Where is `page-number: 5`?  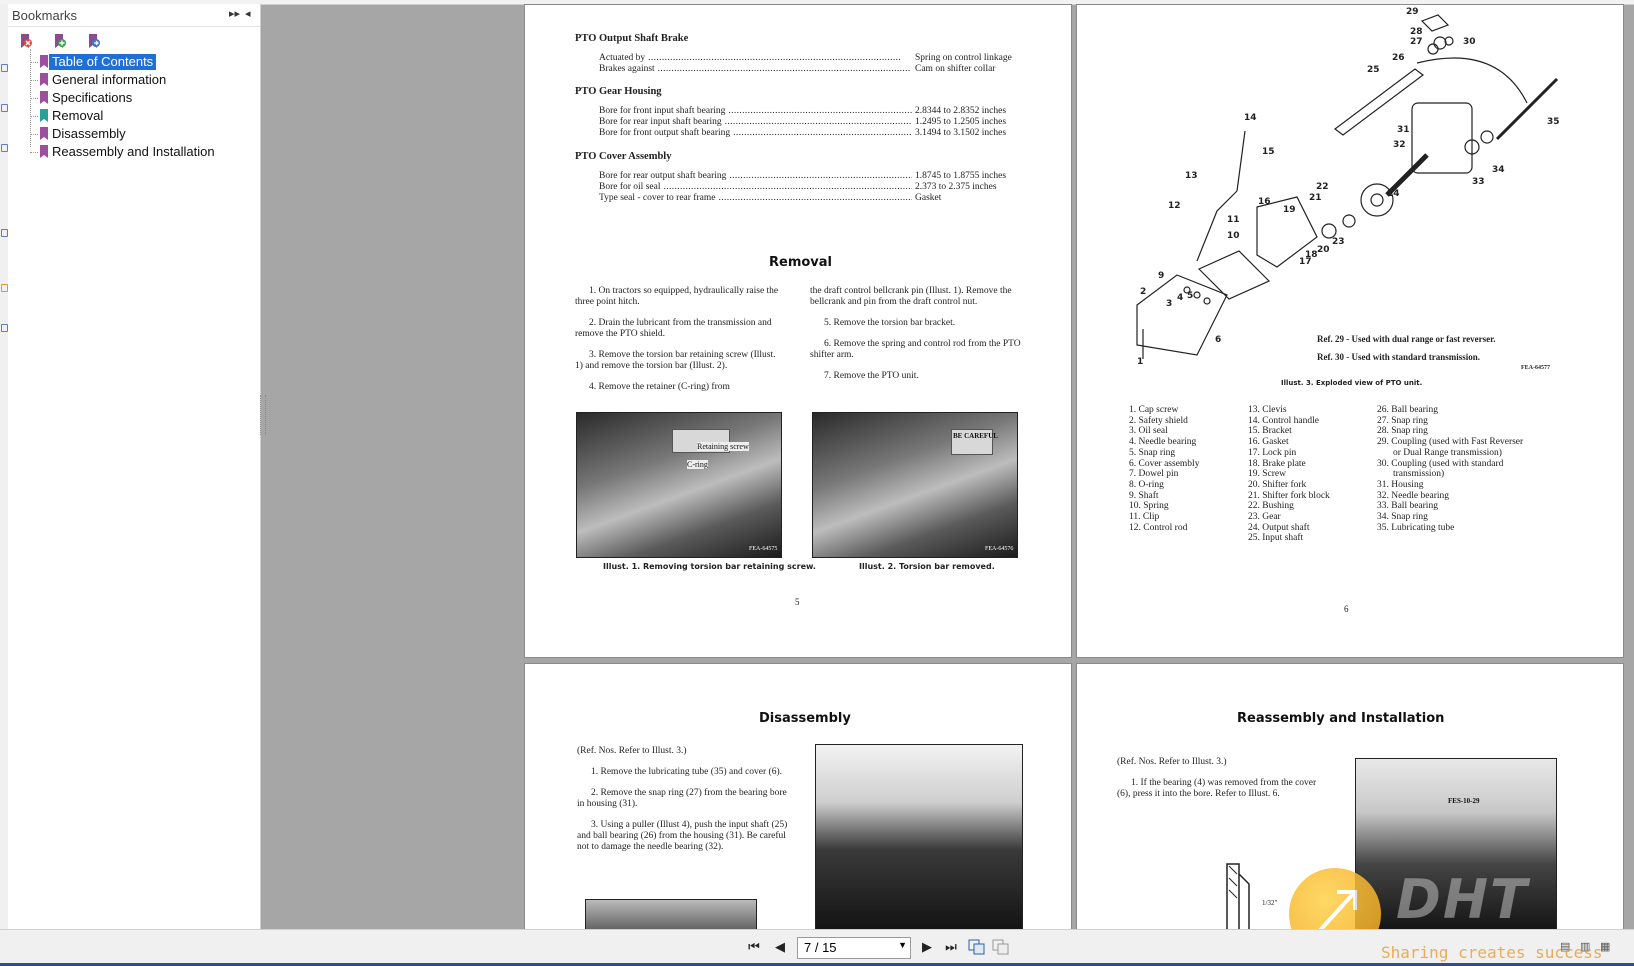 page-number: 5 is located at coordinates (797, 602).